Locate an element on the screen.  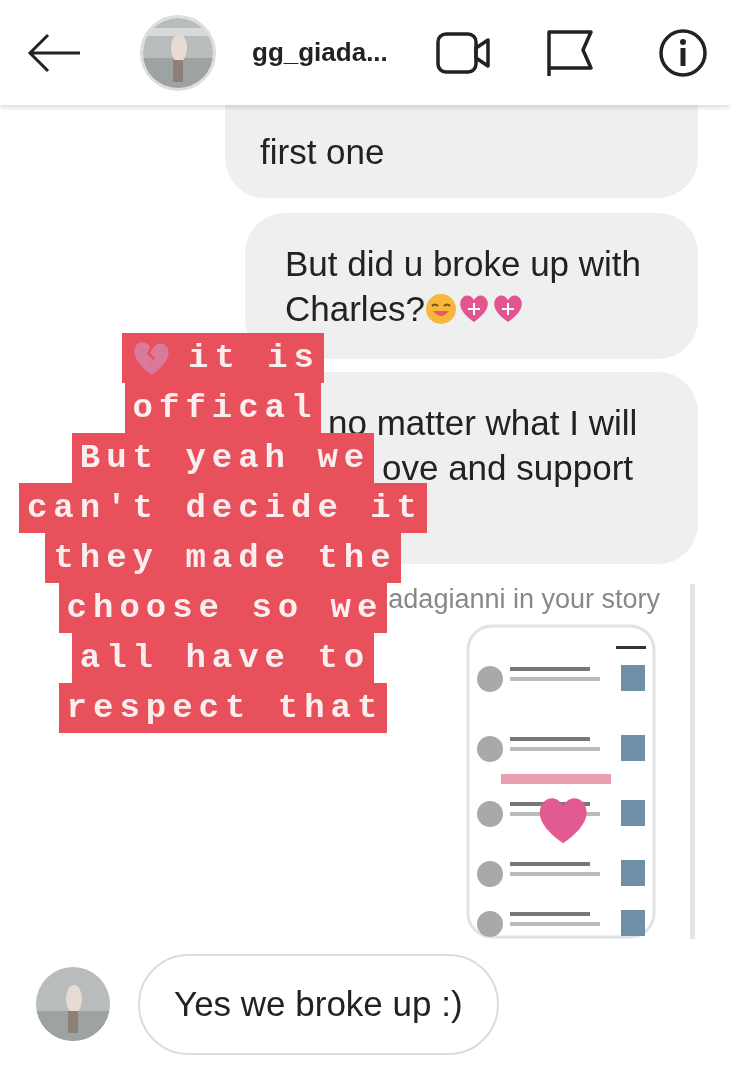
video-call-icon is located at coordinates (464, 52).